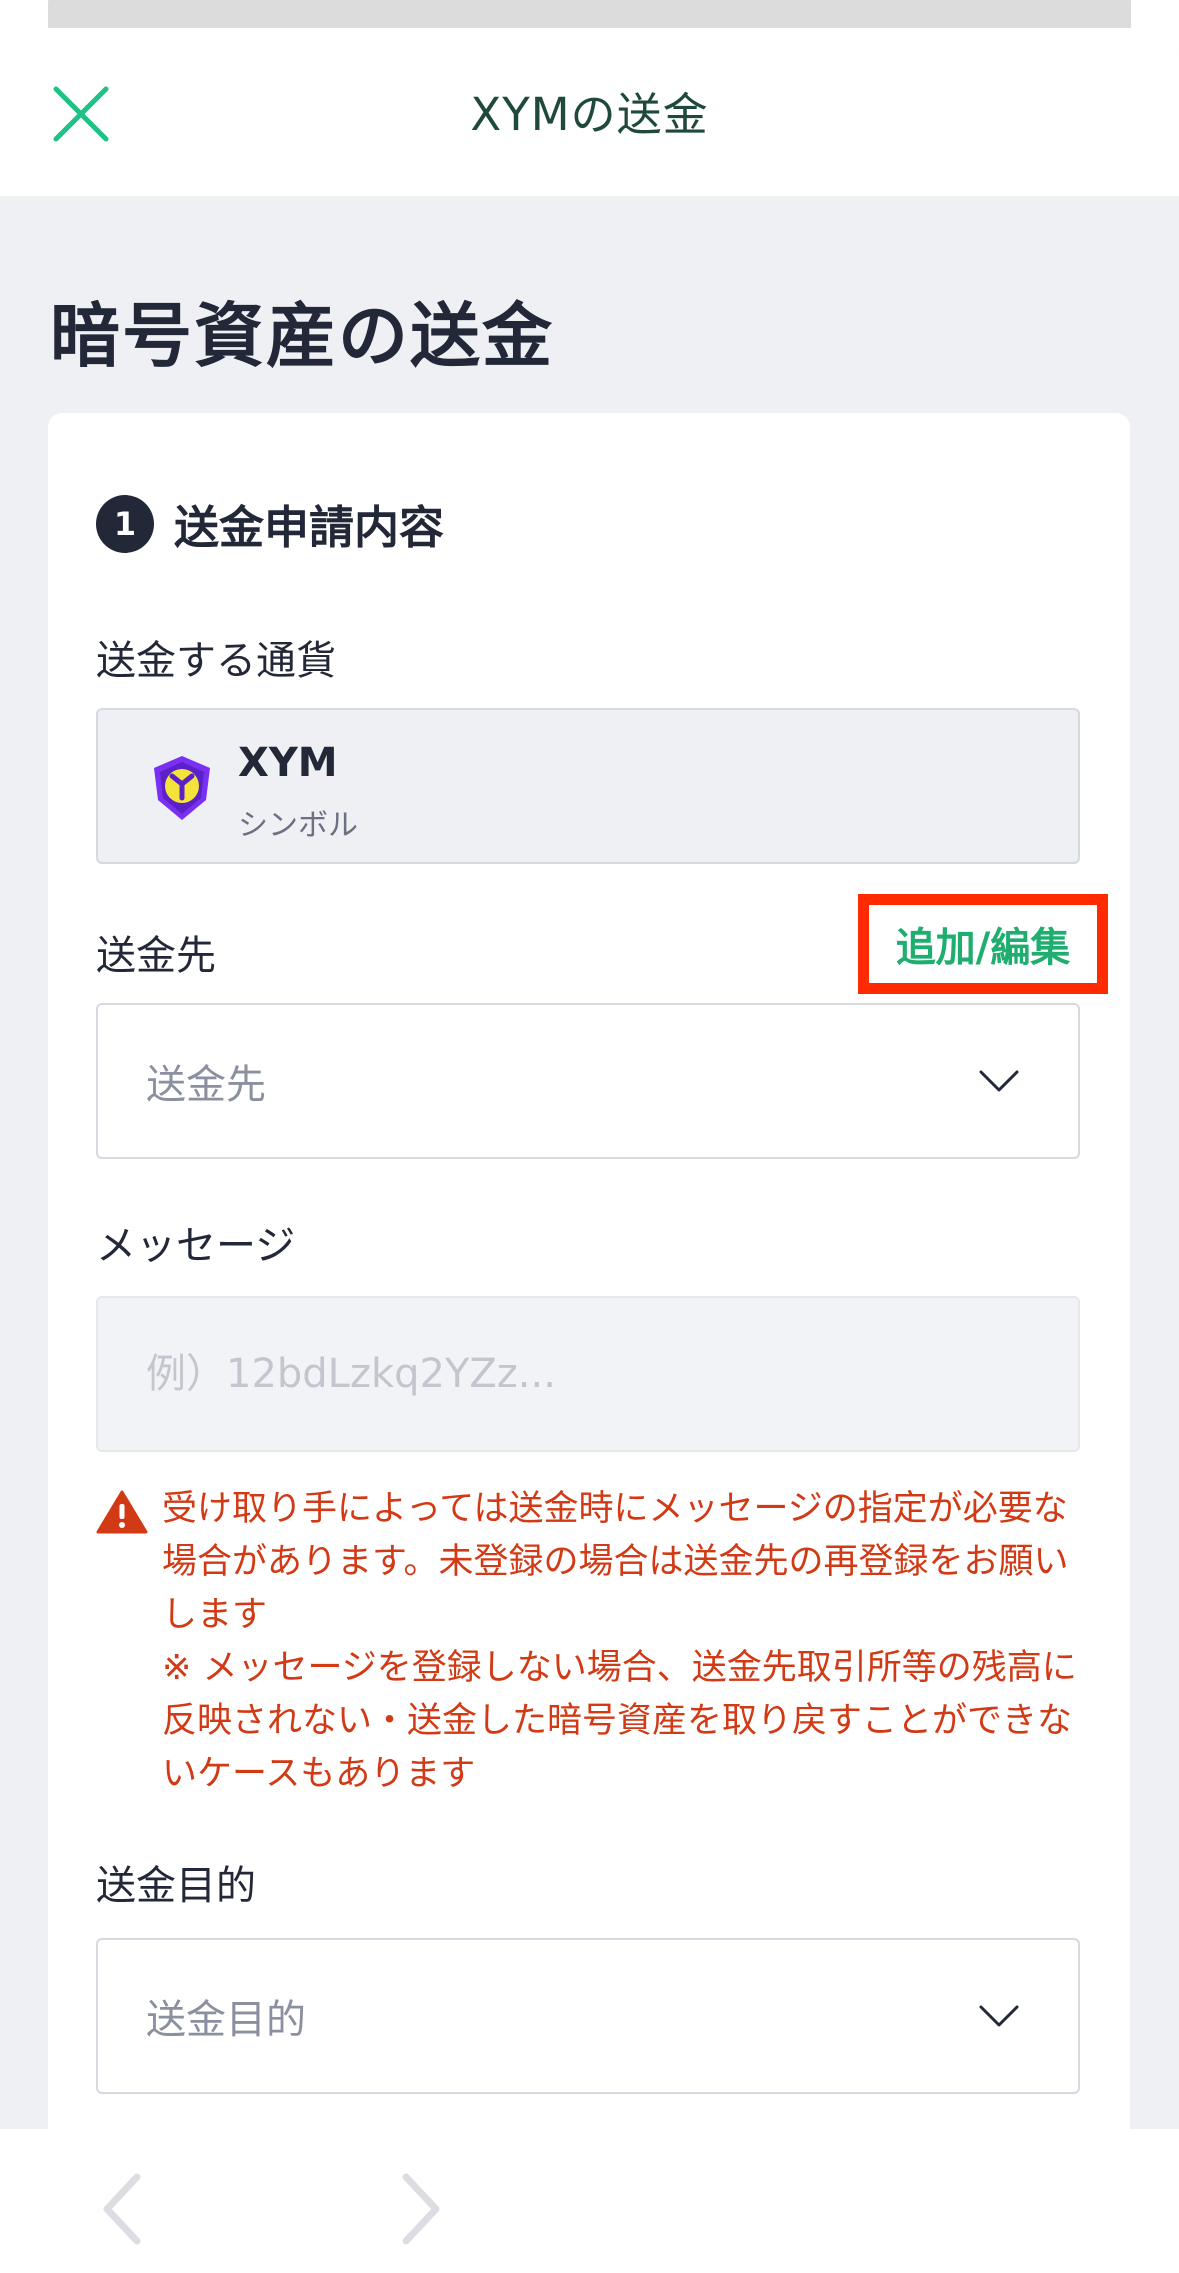  I want to click on purpose-select: 送金目的, so click(588, 2016).